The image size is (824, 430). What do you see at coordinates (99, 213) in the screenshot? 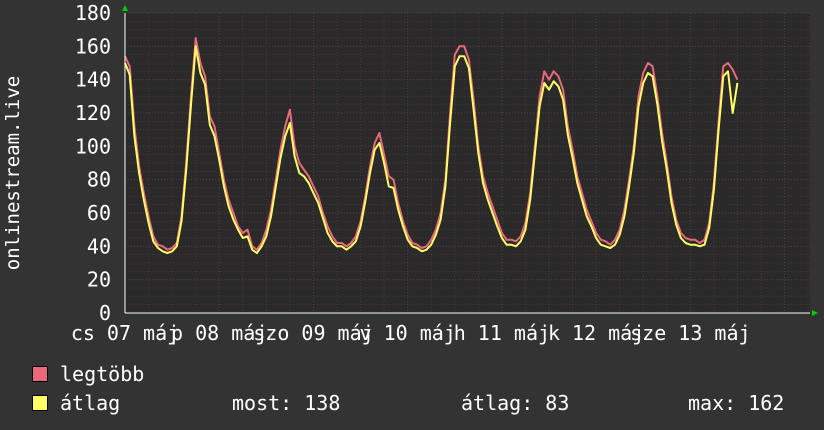
I see `y-tick-label: 60` at bounding box center [99, 213].